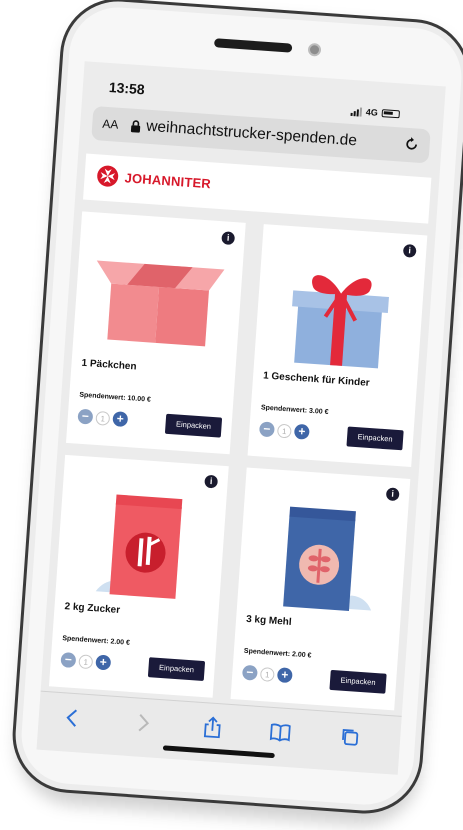 This screenshot has width=463, height=830. What do you see at coordinates (257, 188) in the screenshot?
I see `site-header: JOHANNITER` at bounding box center [257, 188].